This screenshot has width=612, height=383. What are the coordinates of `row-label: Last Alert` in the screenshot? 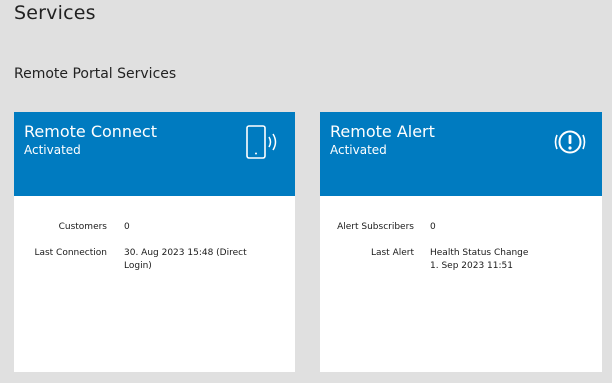 It's located at (392, 253).